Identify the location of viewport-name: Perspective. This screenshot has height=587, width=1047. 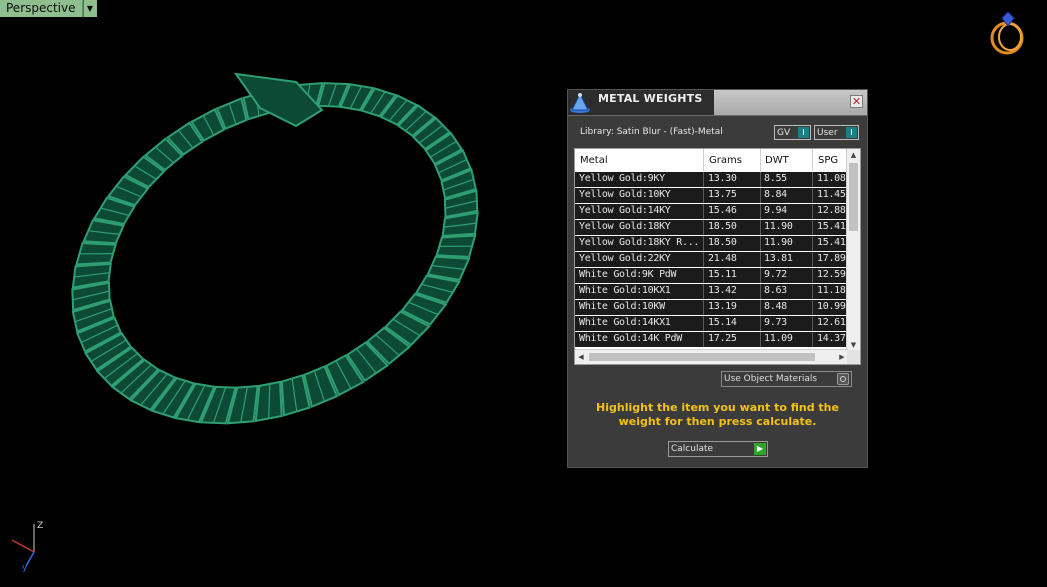
(41, 8).